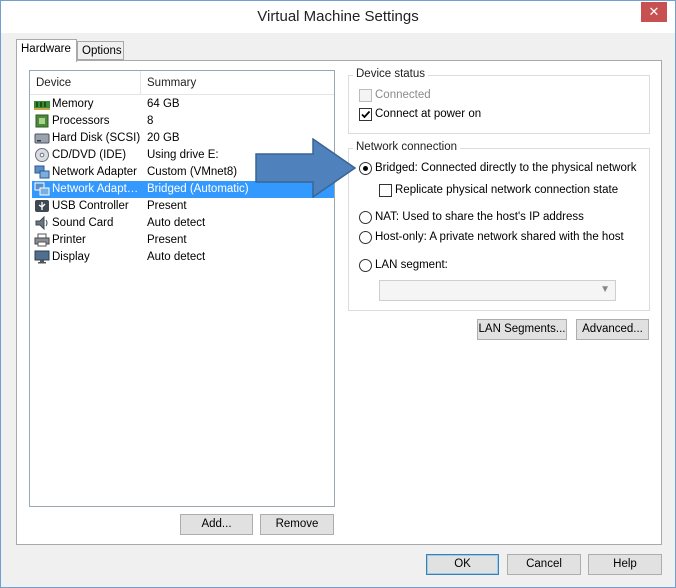 This screenshot has height=588, width=676. I want to click on connect-at-power-on-checkbox, so click(365, 114).